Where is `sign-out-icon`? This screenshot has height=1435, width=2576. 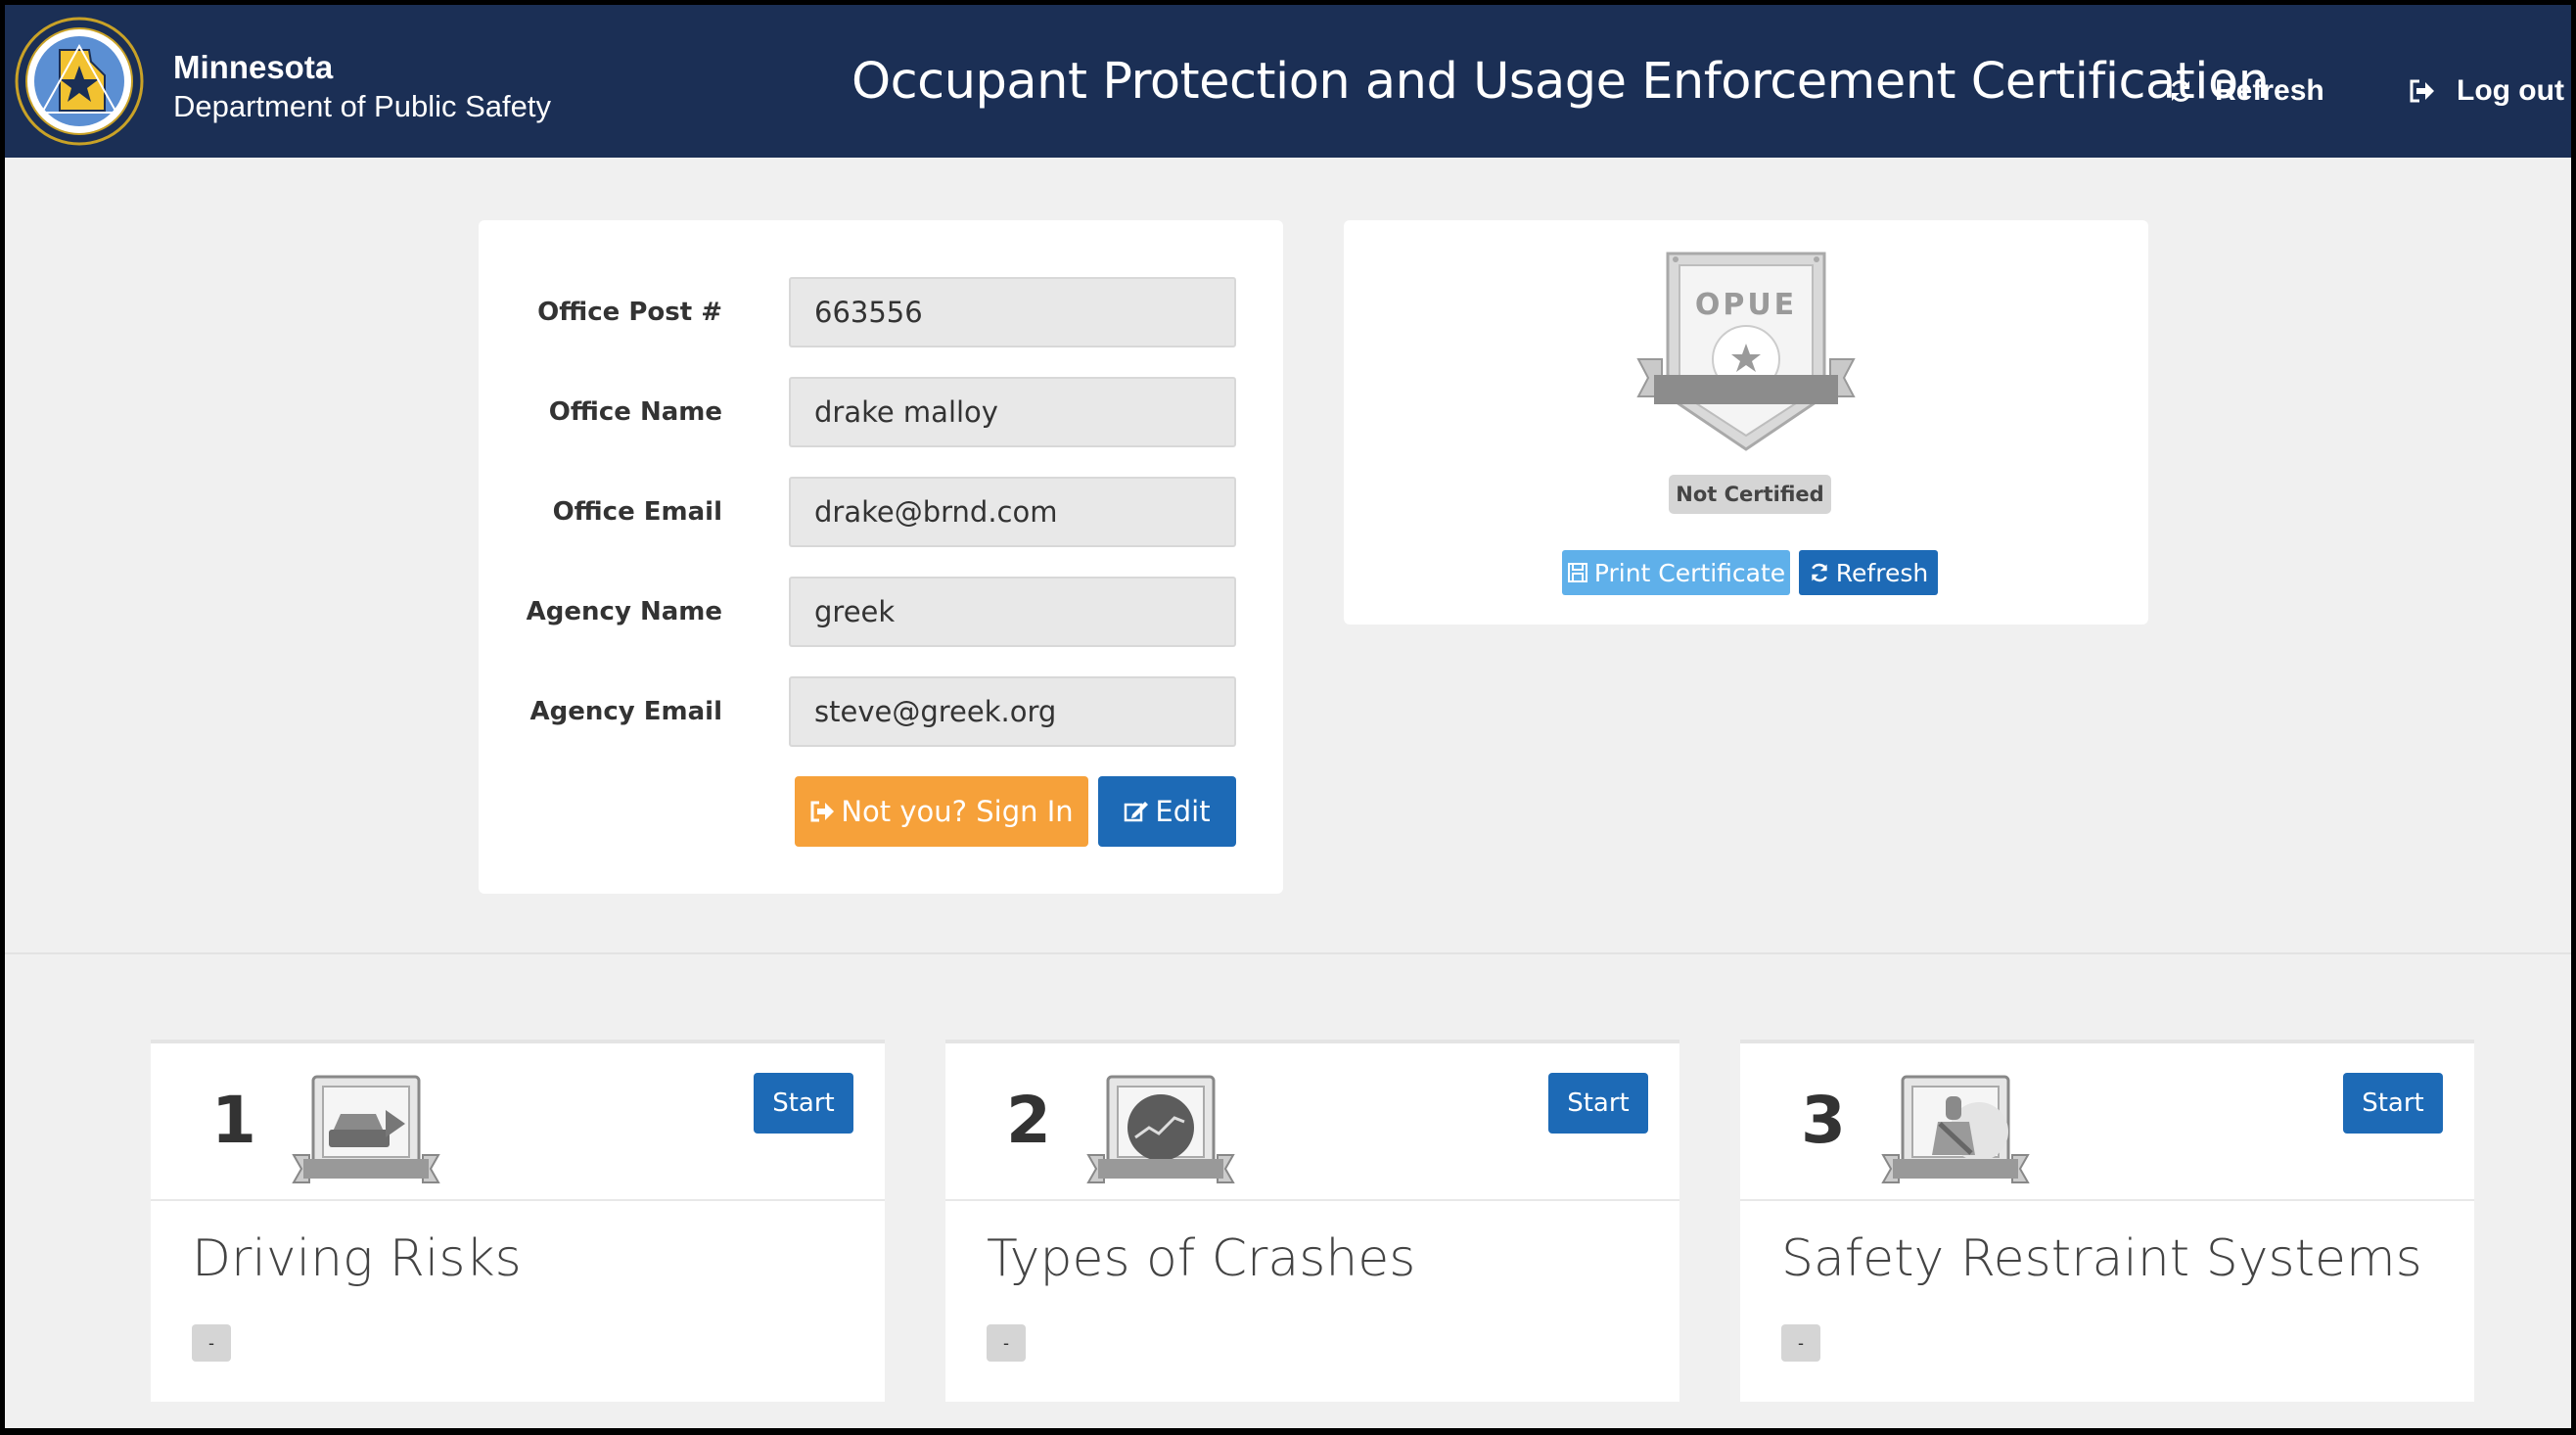 sign-out-icon is located at coordinates (2422, 91).